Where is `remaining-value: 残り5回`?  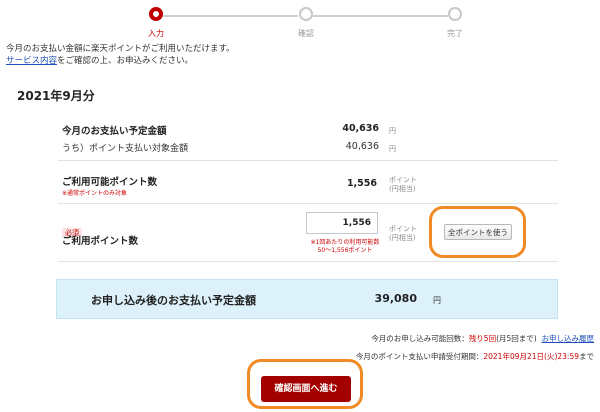 remaining-value: 残り5回 is located at coordinates (482, 338).